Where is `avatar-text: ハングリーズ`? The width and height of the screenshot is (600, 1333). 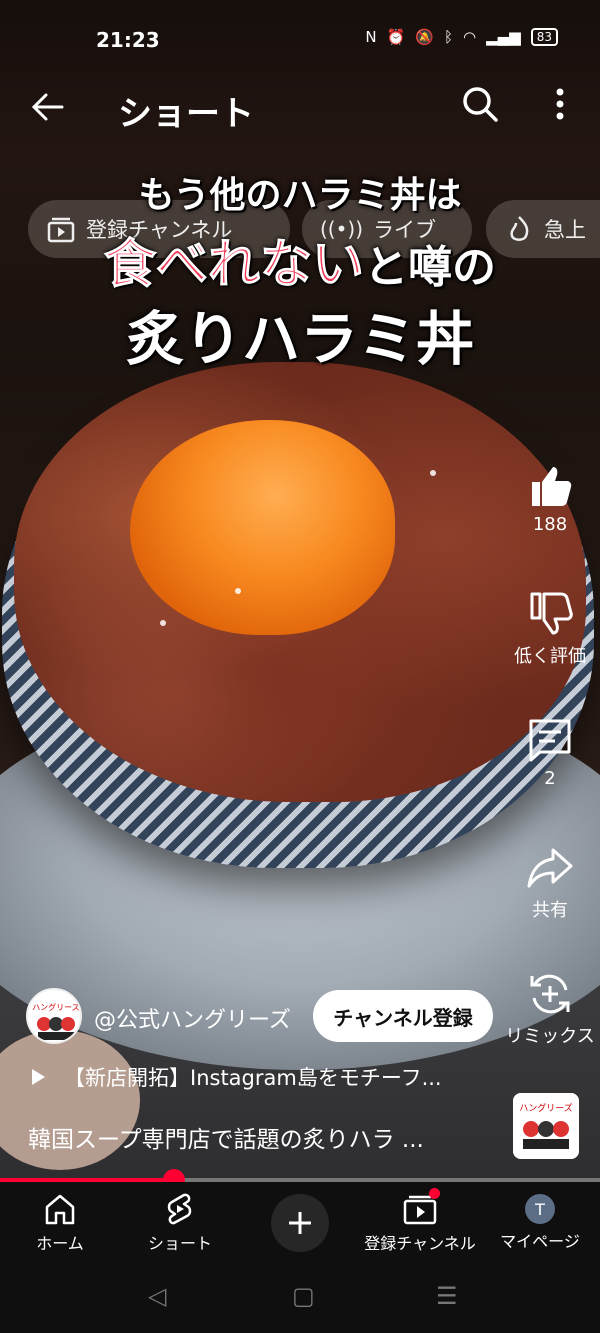 avatar-text: ハングリーズ is located at coordinates (56, 1007).